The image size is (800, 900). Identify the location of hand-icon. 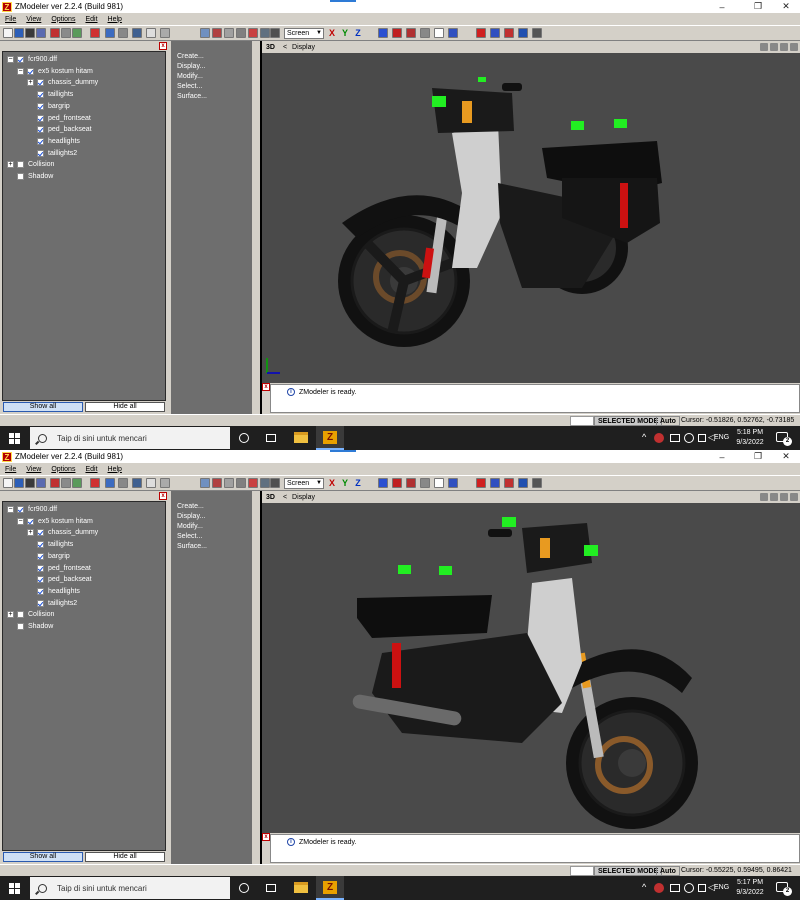
(764, 47).